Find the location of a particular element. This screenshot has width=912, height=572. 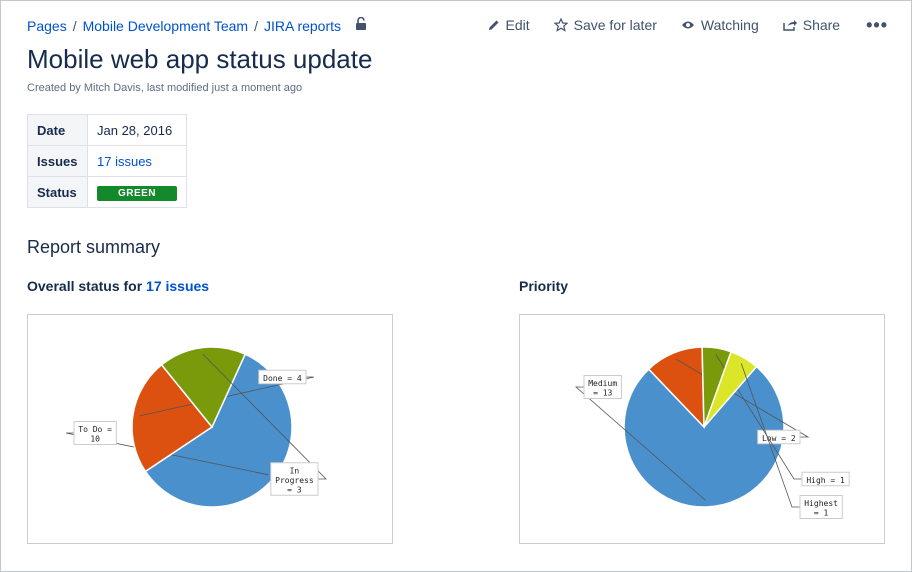

report-summary-heading: Report summary is located at coordinates (94, 247).